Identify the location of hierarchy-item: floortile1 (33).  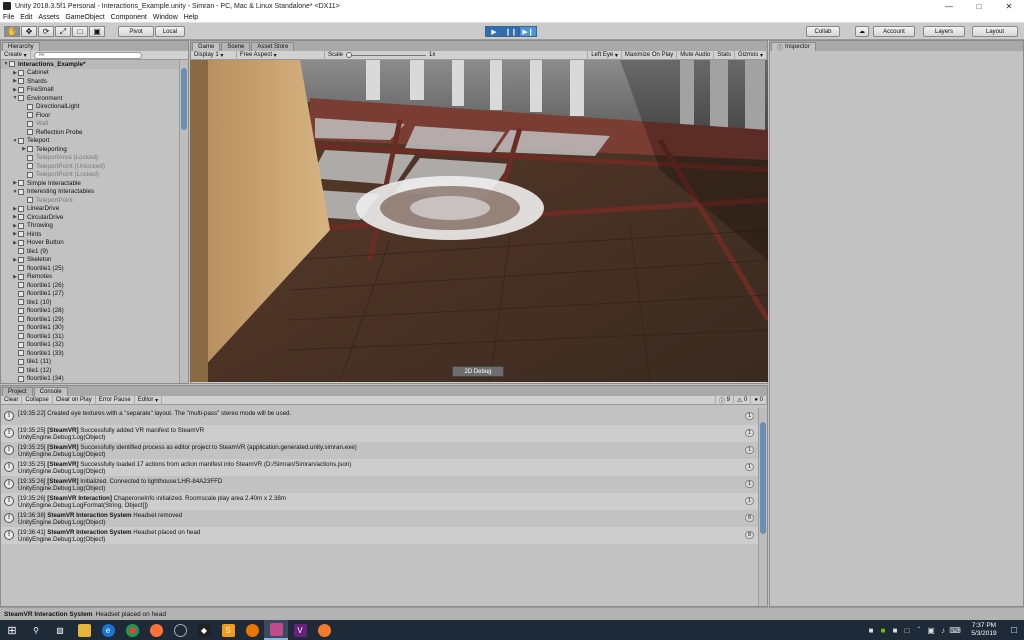
(90, 353).